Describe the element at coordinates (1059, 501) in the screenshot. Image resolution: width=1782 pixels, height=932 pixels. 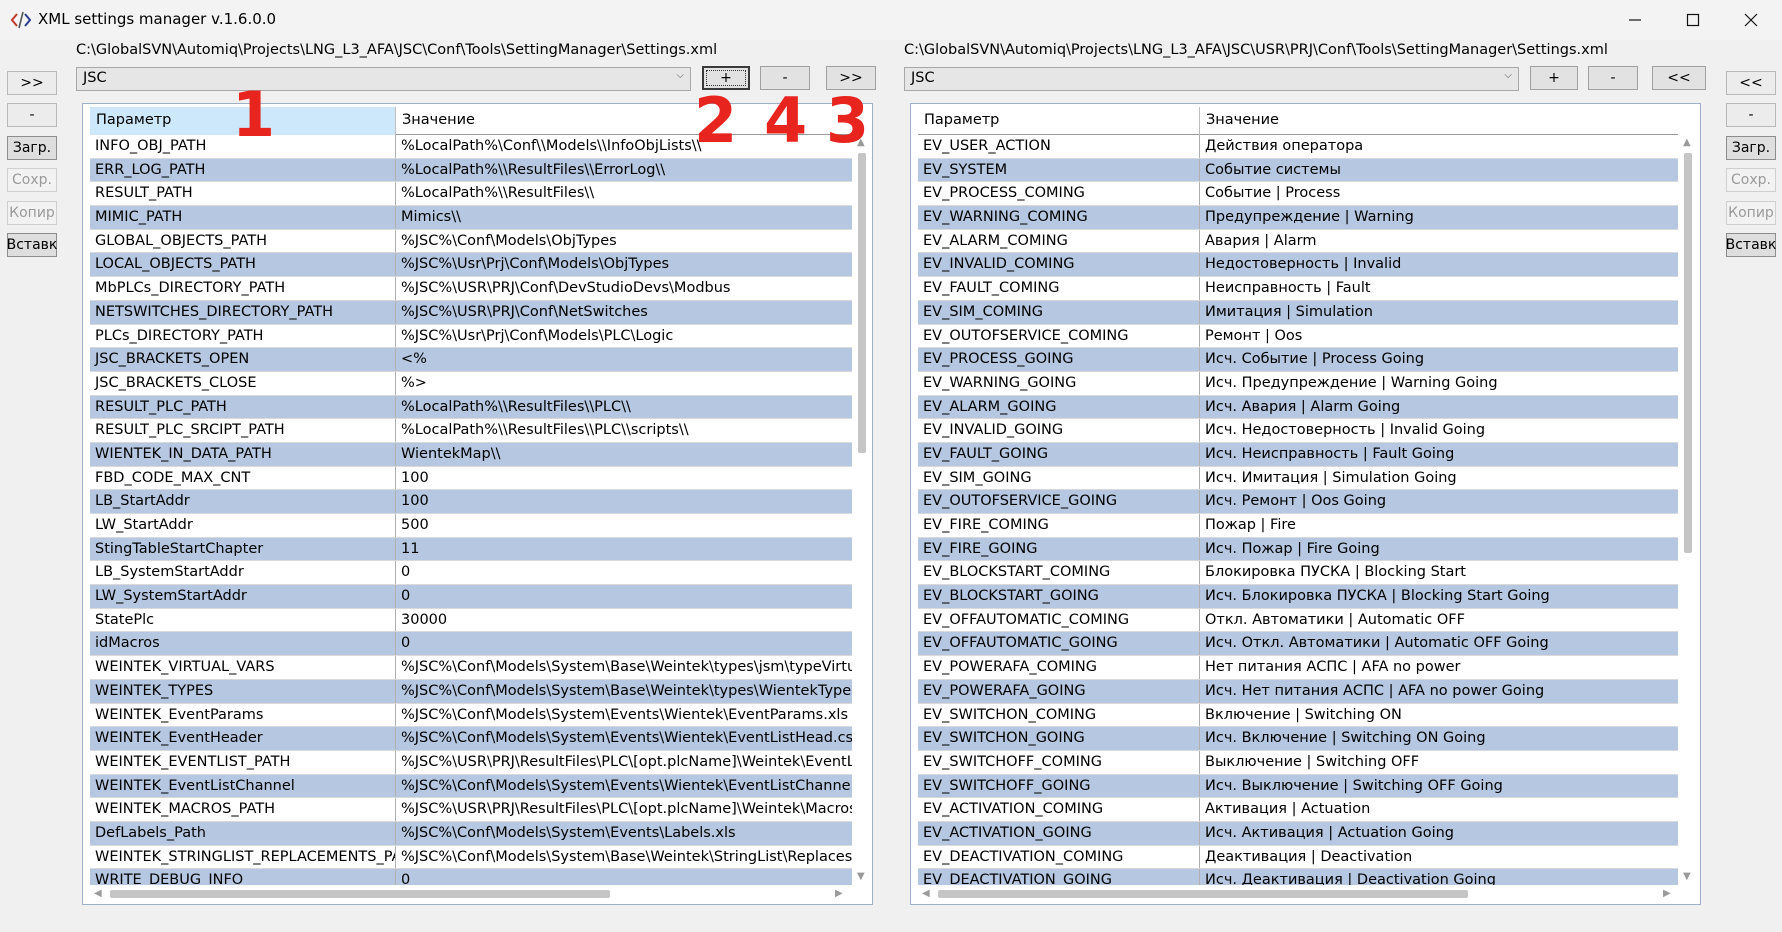
I see `parameter-cell: EV_OUTOFSERVICE_GOING` at that location.